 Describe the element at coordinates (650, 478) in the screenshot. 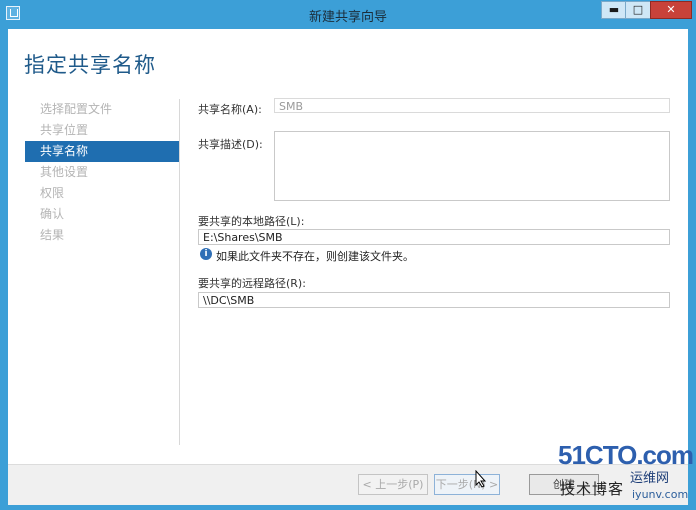

I see `watermark-tagline: 运维网` at that location.